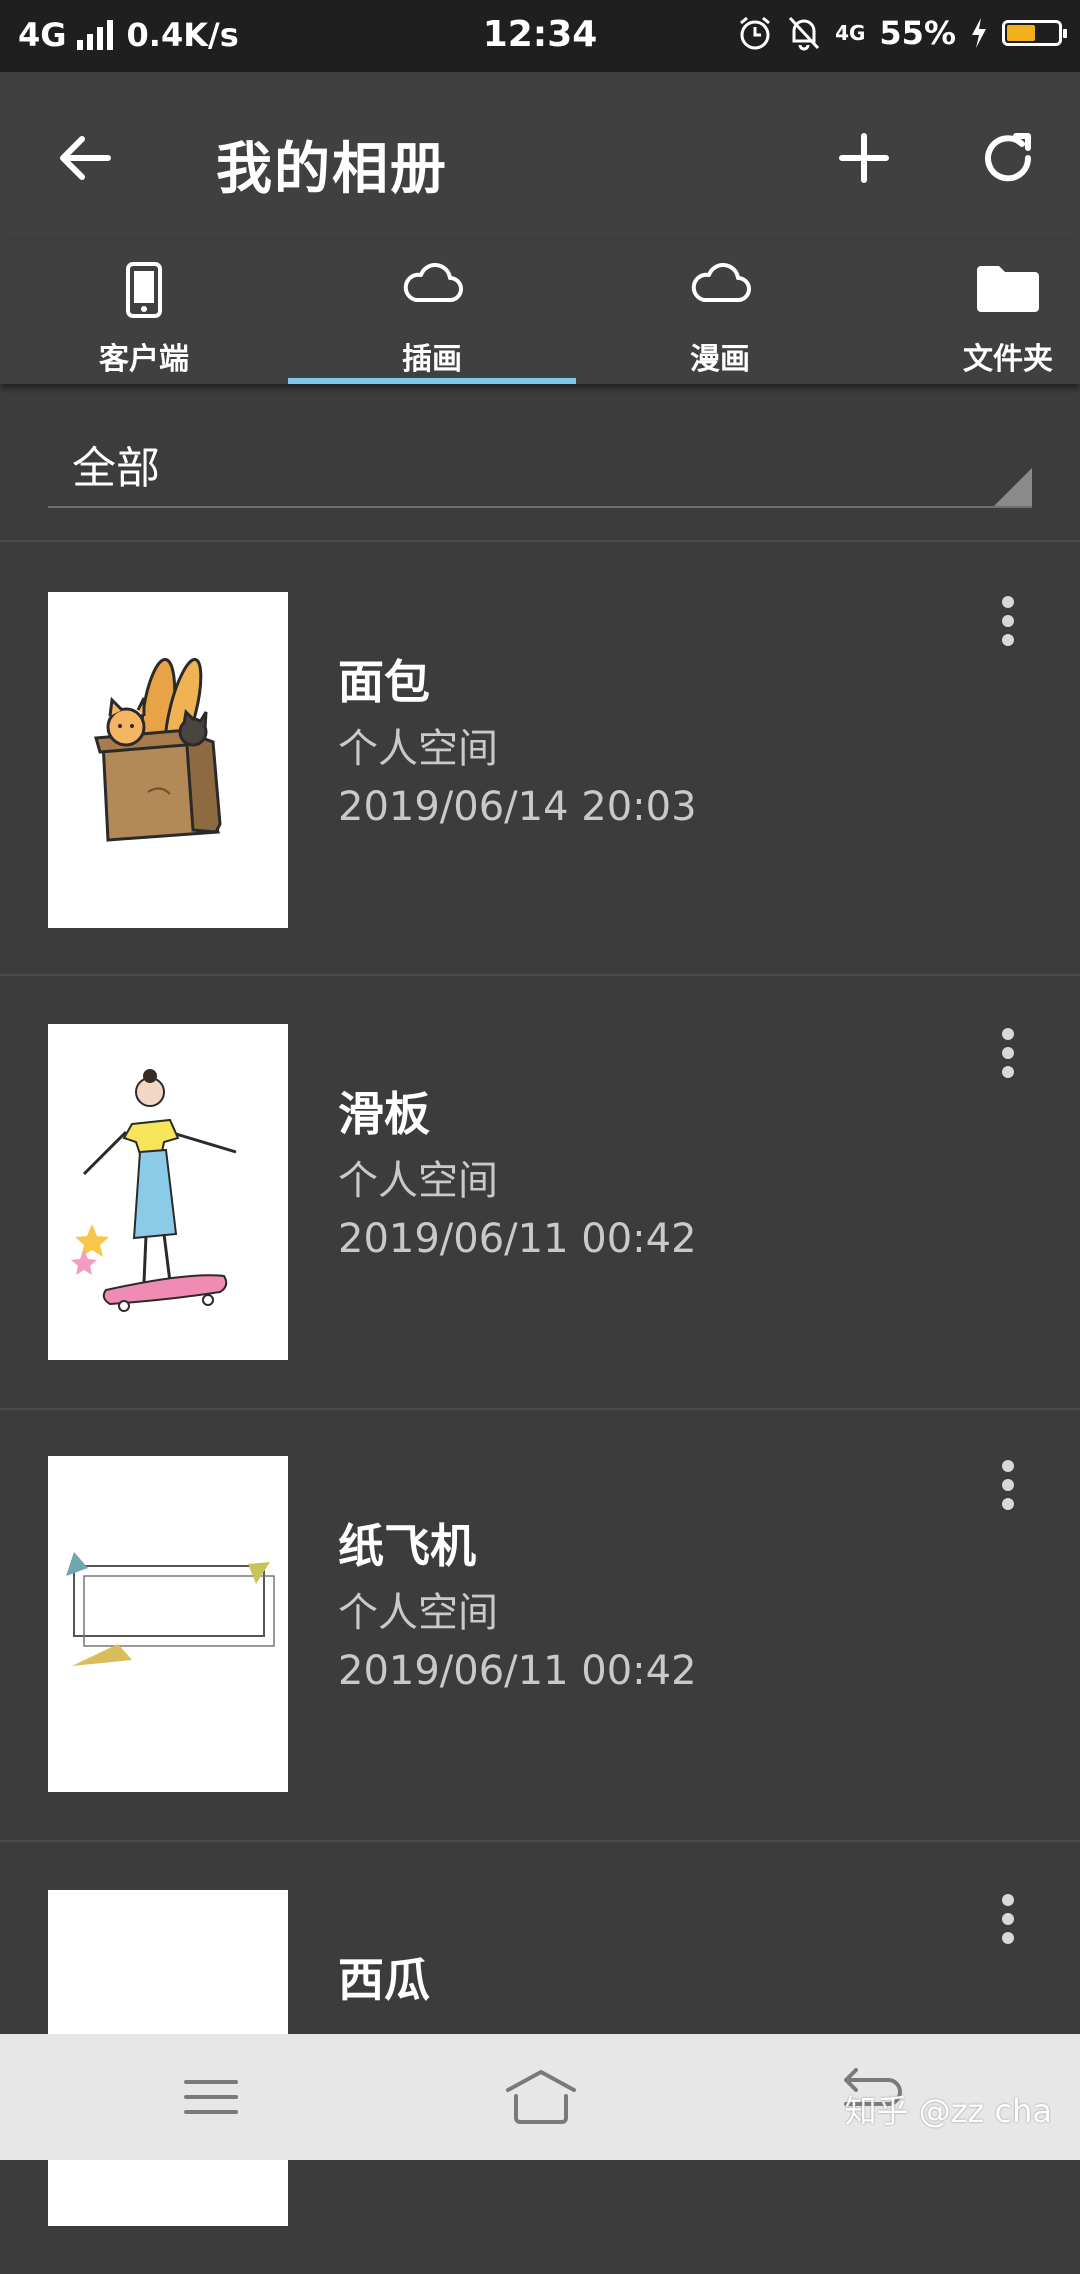 The image size is (1080, 2274). I want to click on tab-indicator, so click(432, 381).